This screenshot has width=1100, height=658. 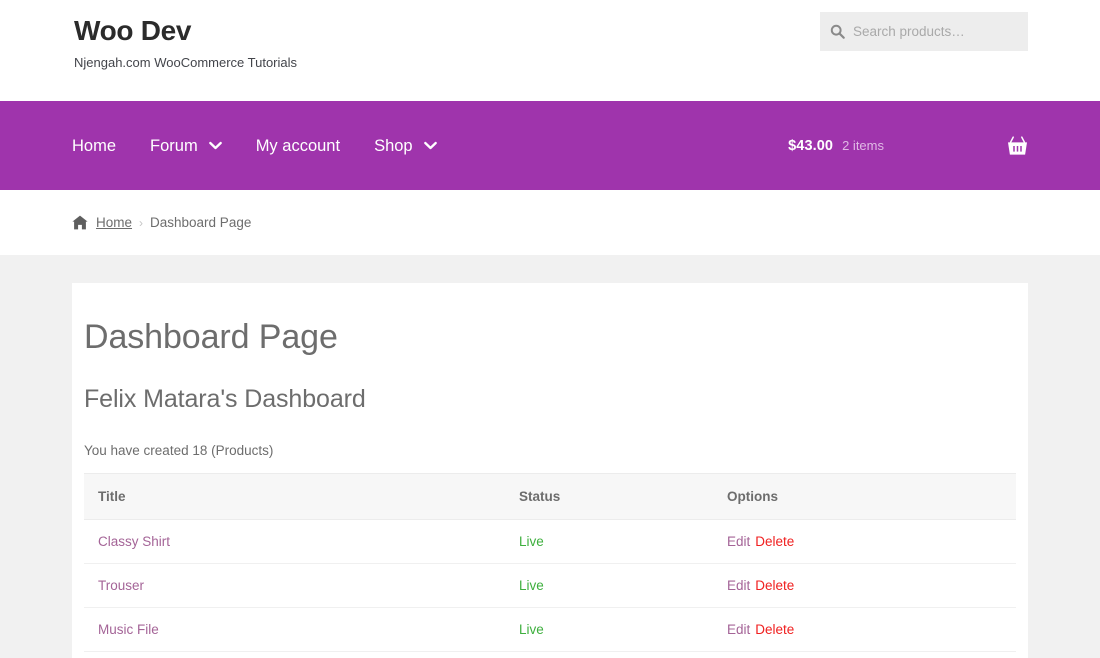 I want to click on nav-item-my-account: My account, so click(x=298, y=146).